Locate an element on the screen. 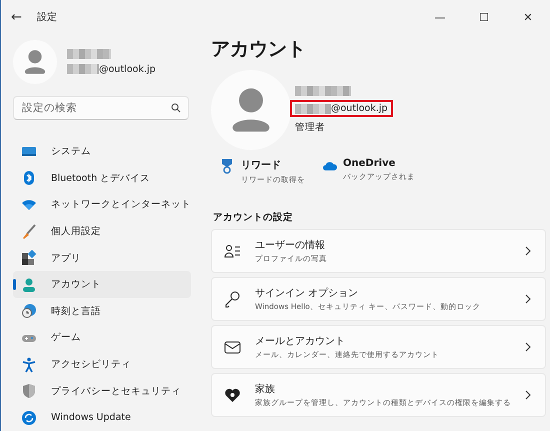 Image resolution: width=550 pixels, height=431 pixels. nav-item: Windows Update is located at coordinates (102, 417).